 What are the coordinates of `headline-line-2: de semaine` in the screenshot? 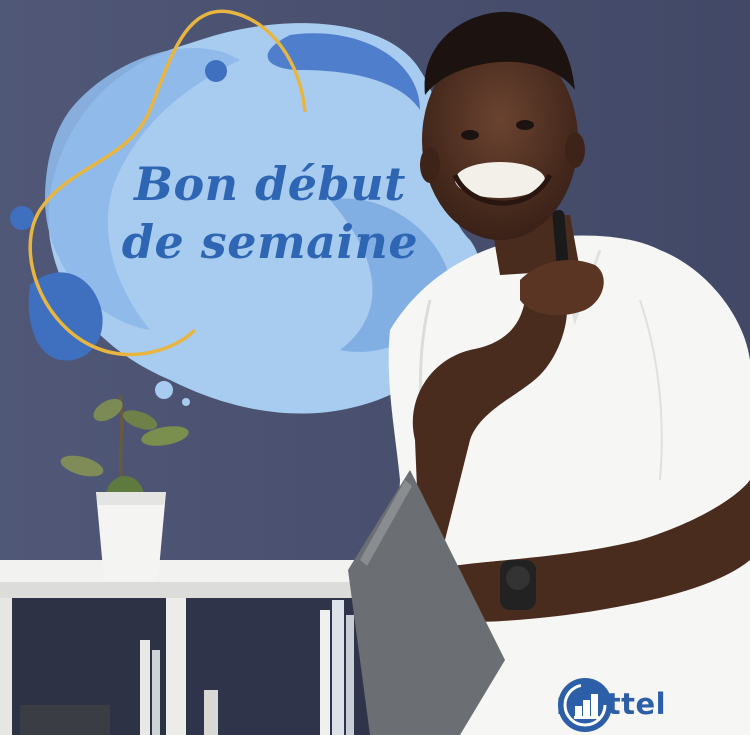 It's located at (270, 242).